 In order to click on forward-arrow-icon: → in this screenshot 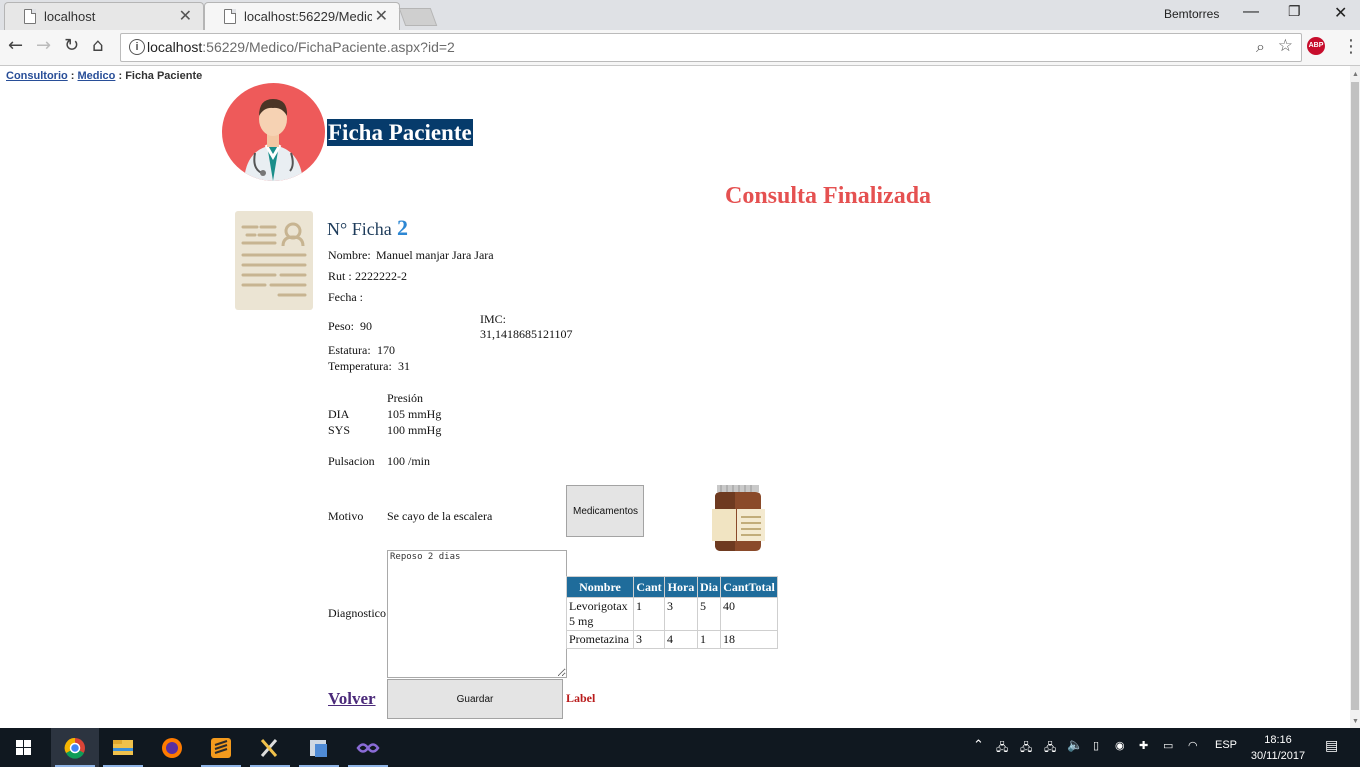, I will do `click(43, 45)`.